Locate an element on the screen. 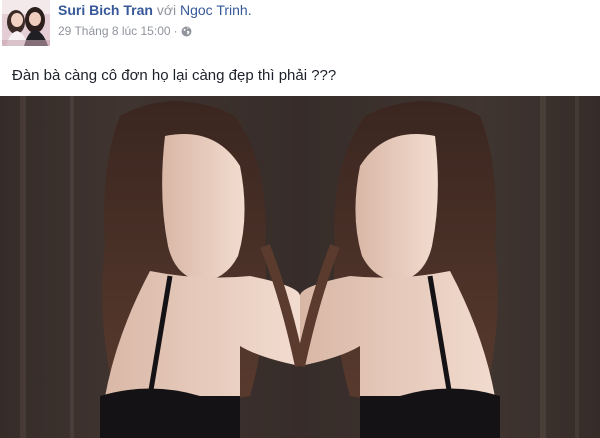 This screenshot has width=600, height=438. avatar-image is located at coordinates (26, 23).